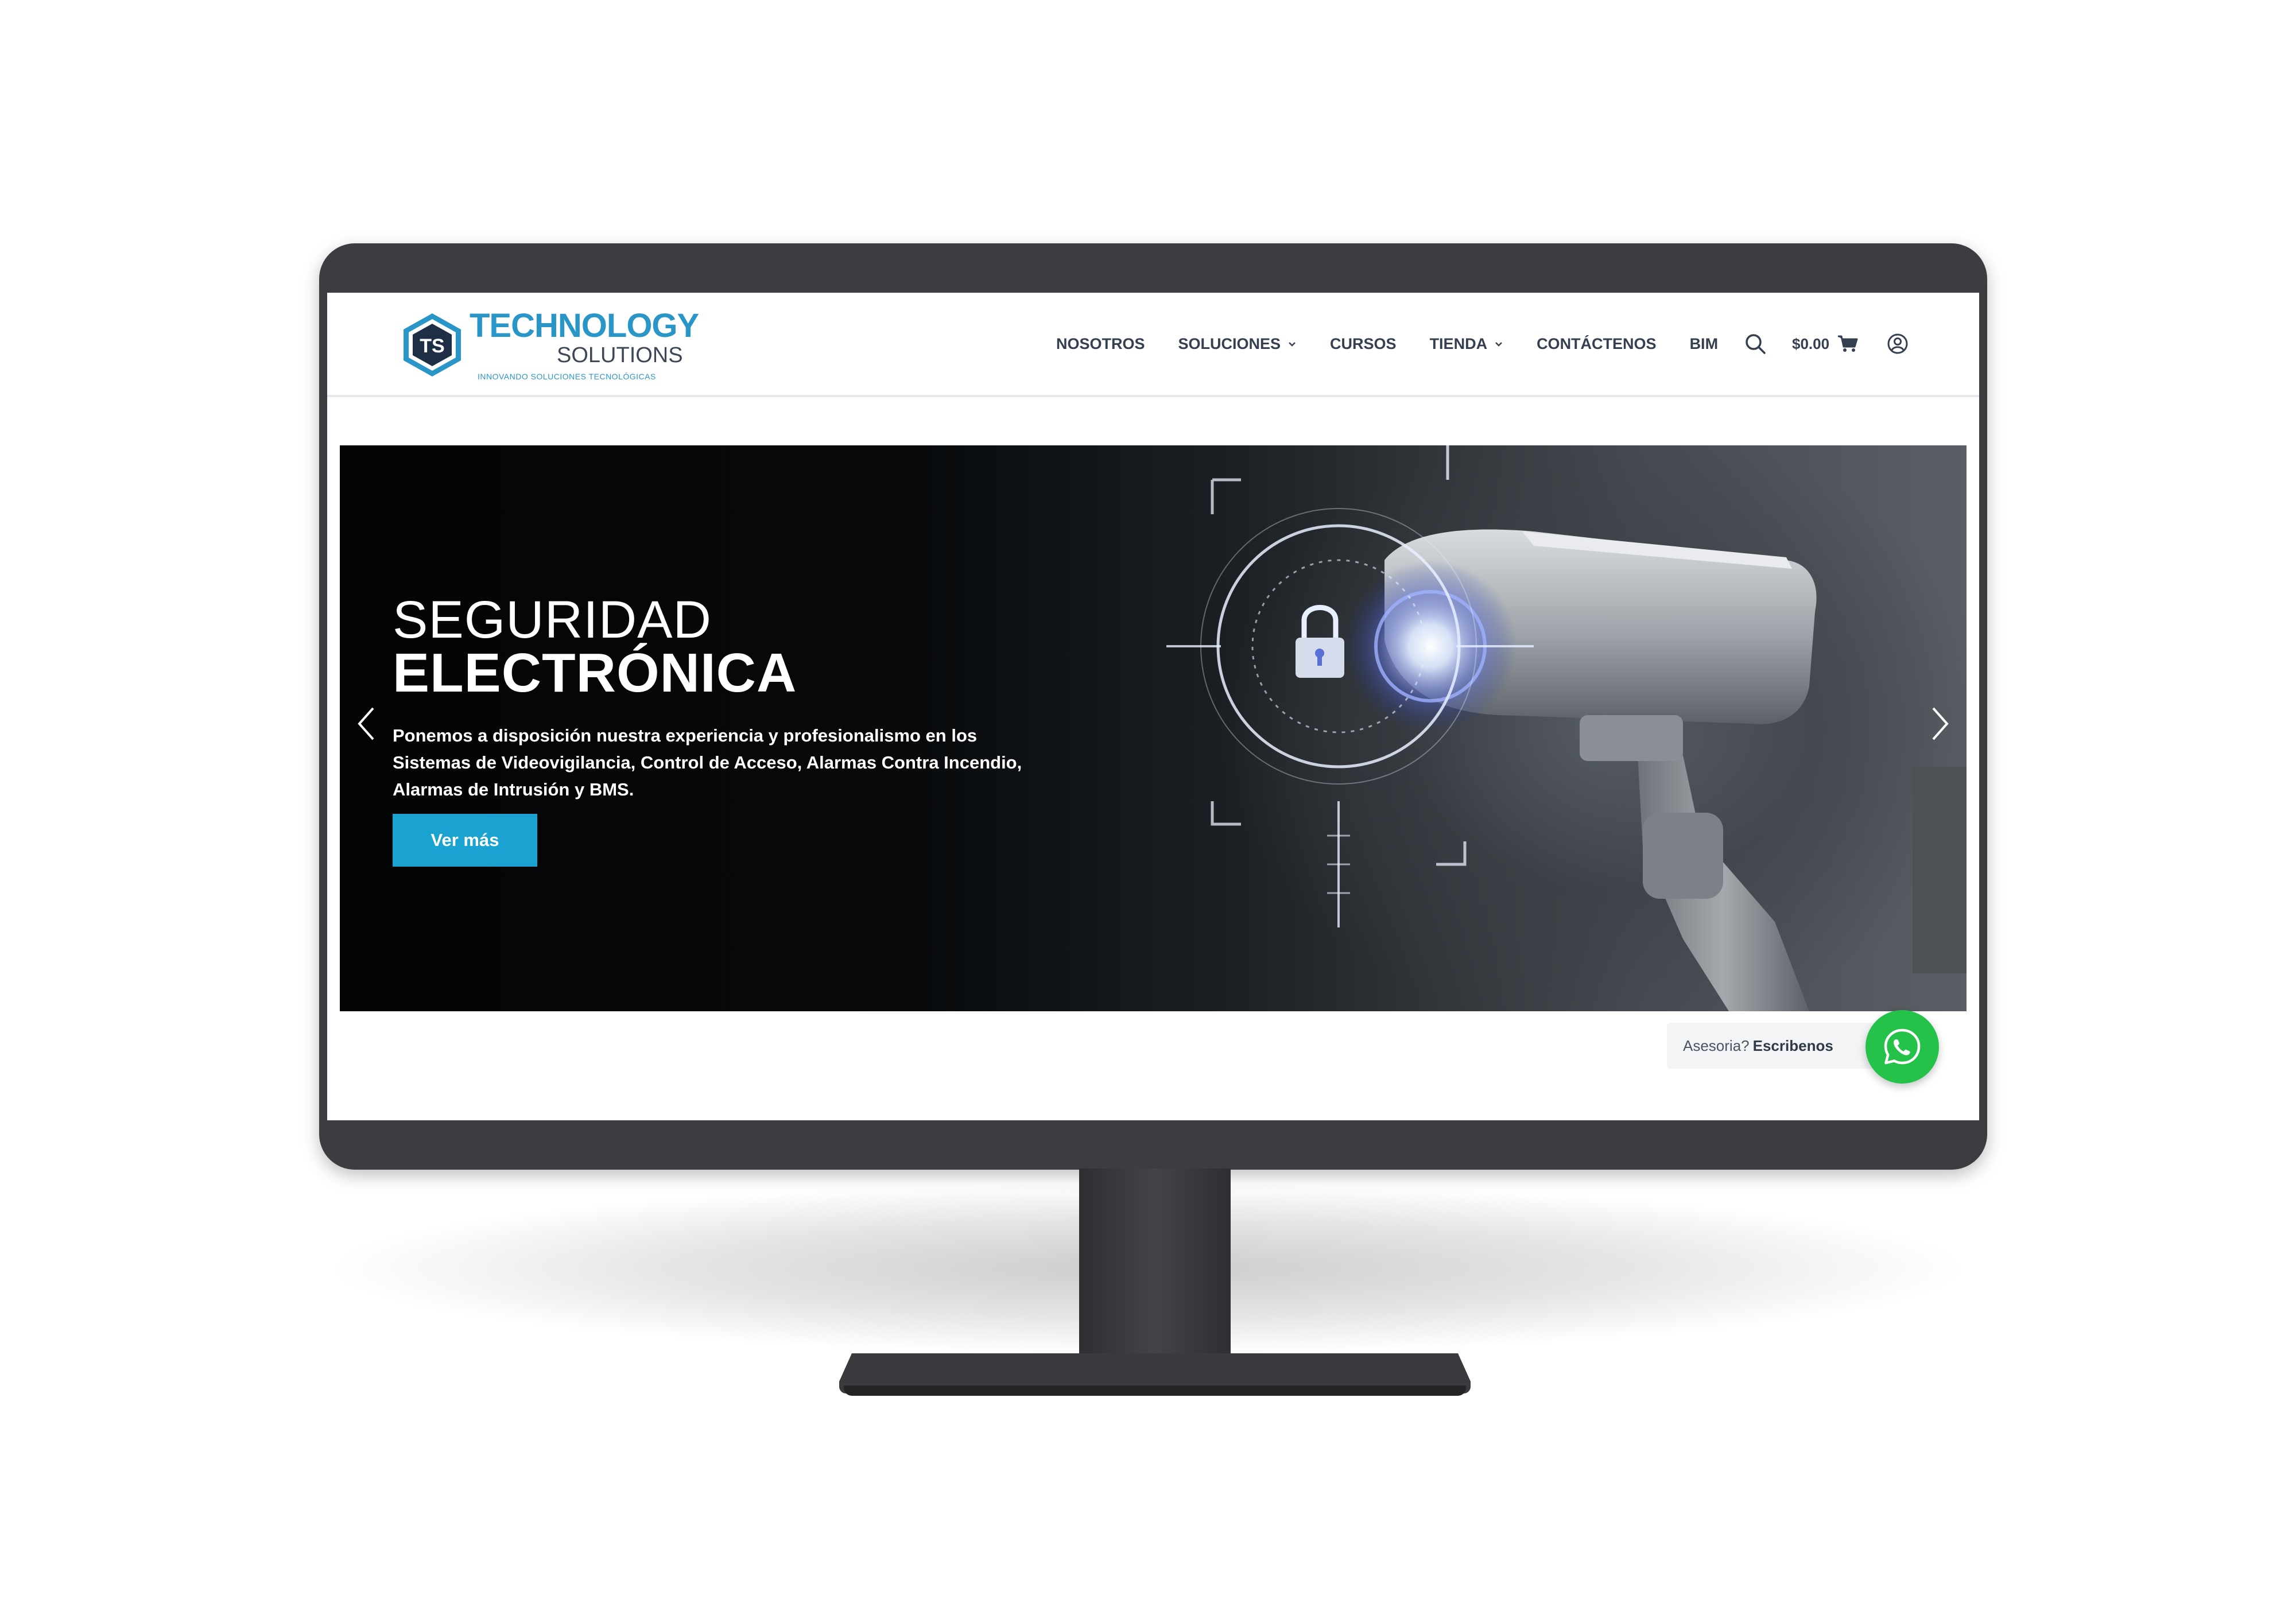 This screenshot has height=1607, width=2296. I want to click on nav-item-contactenos: CONTÁCTENOS, so click(1597, 344).